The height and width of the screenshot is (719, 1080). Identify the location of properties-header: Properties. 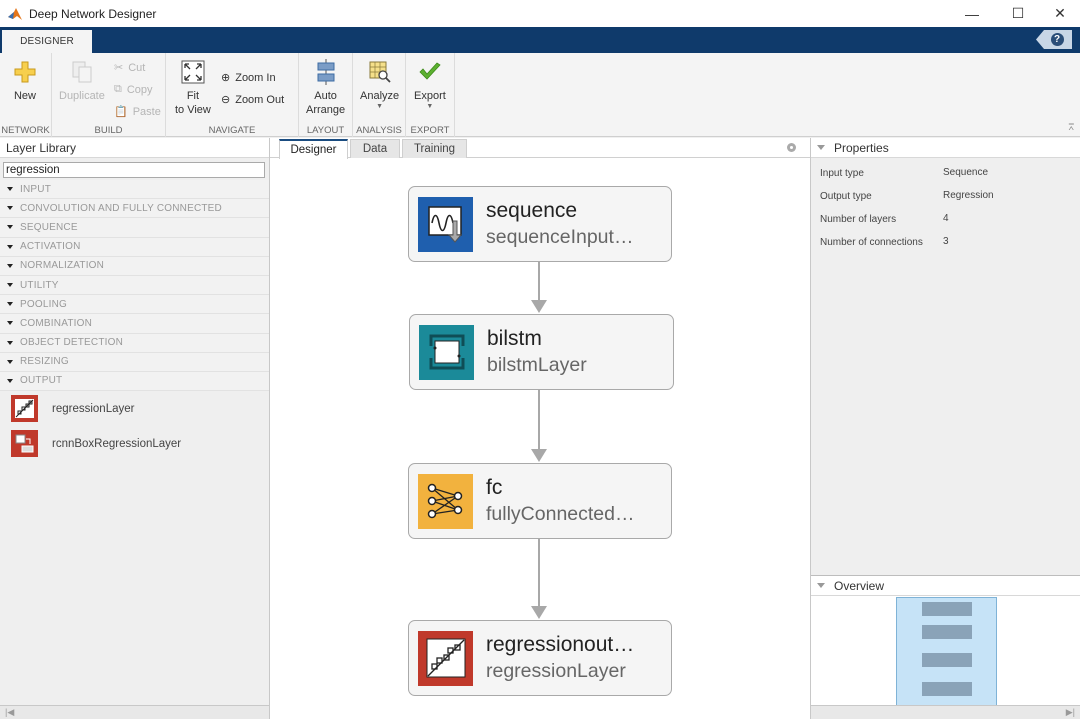
(945, 148).